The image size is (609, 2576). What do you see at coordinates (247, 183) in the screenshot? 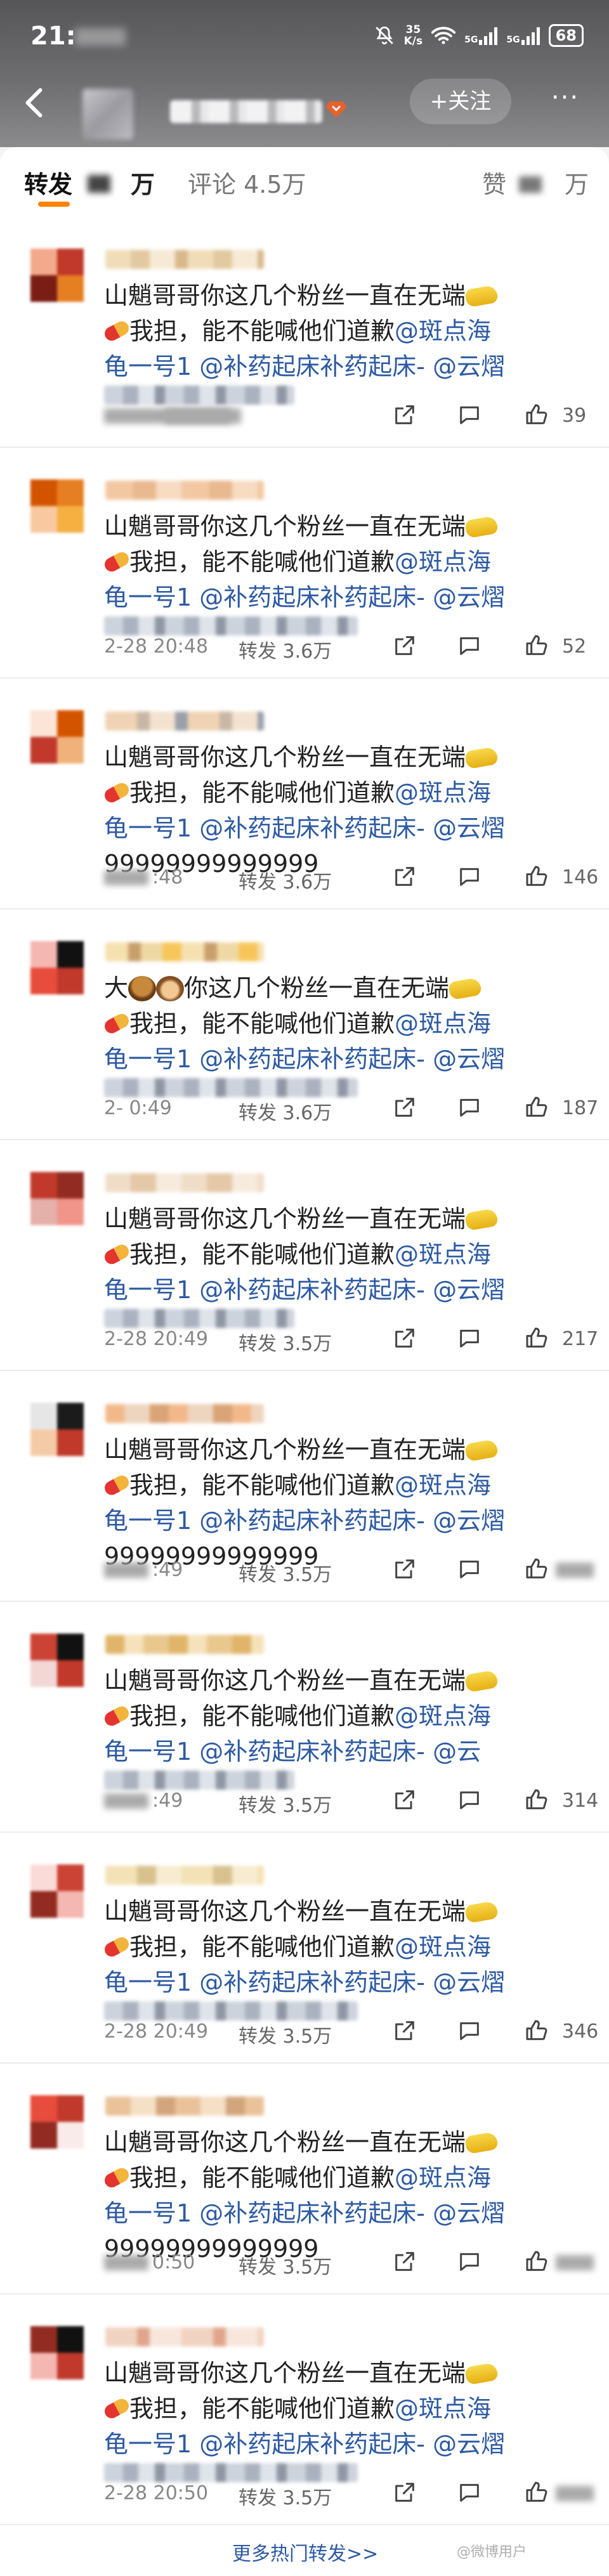
I see `tab-comment: 评论 4.5万` at bounding box center [247, 183].